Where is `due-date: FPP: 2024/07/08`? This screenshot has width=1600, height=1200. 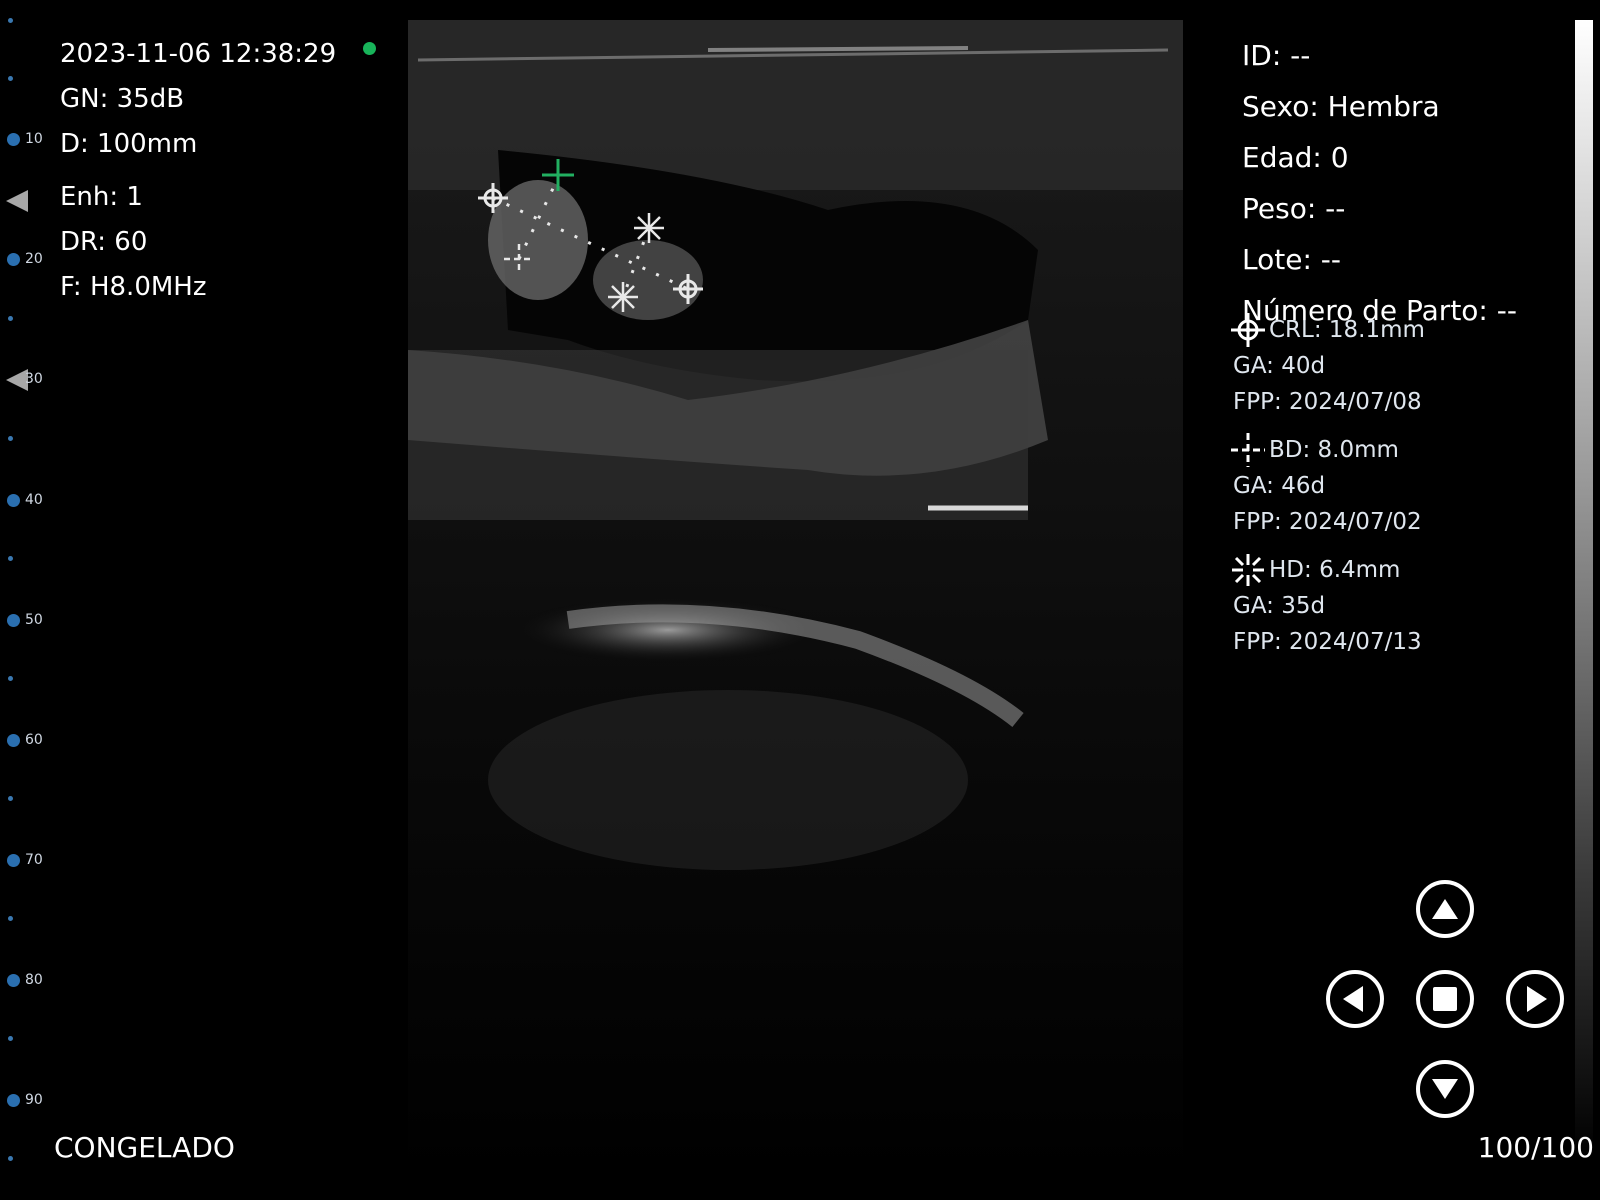 due-date: FPP: 2024/07/08 is located at coordinates (1327, 402).